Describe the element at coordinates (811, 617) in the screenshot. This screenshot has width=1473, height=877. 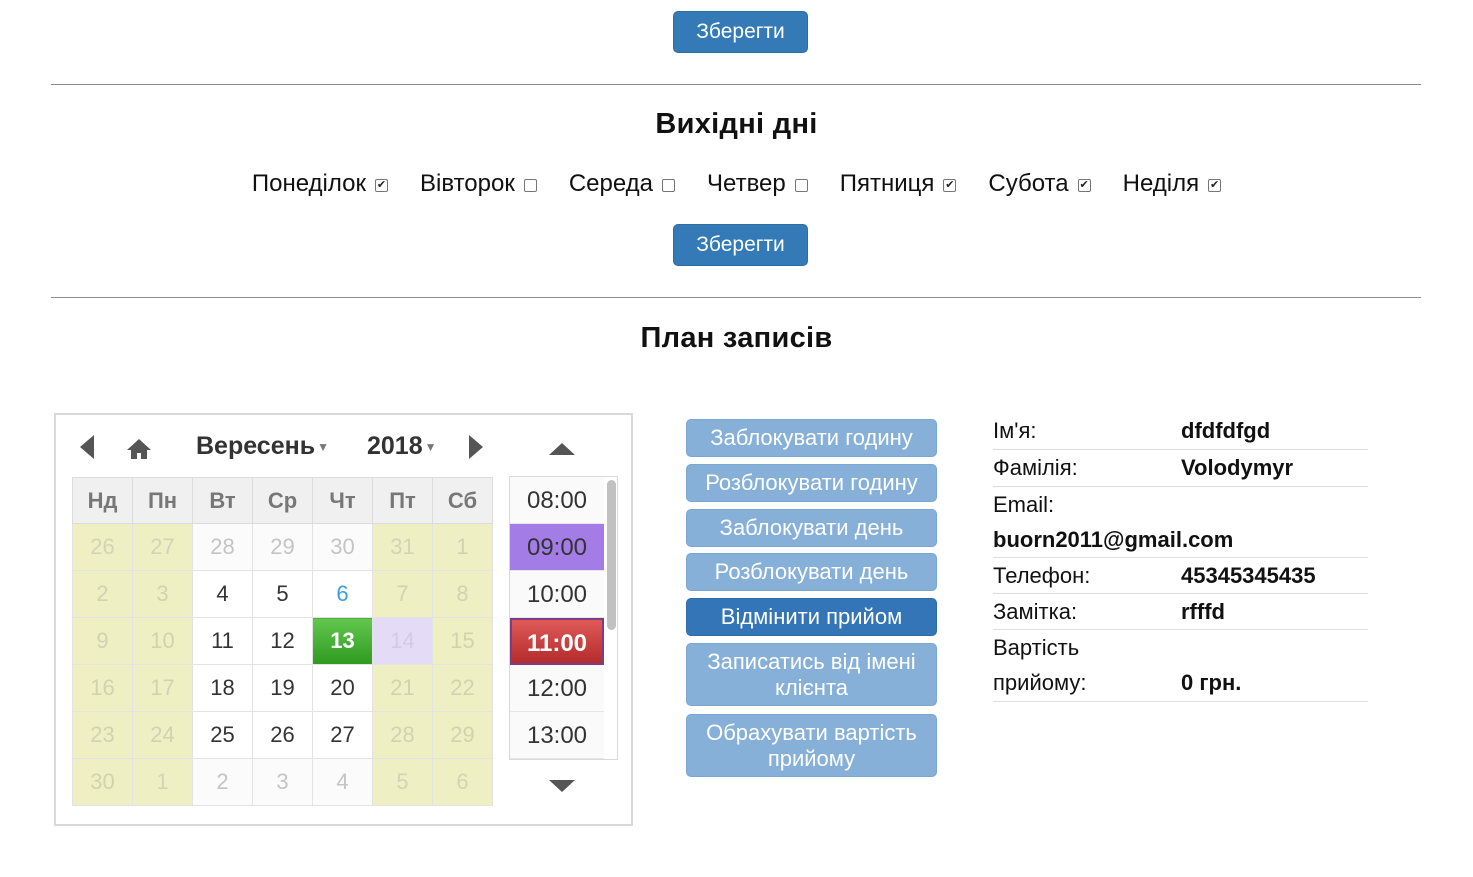
I see `cancel-appointment-button: Відмінити прийом` at that location.